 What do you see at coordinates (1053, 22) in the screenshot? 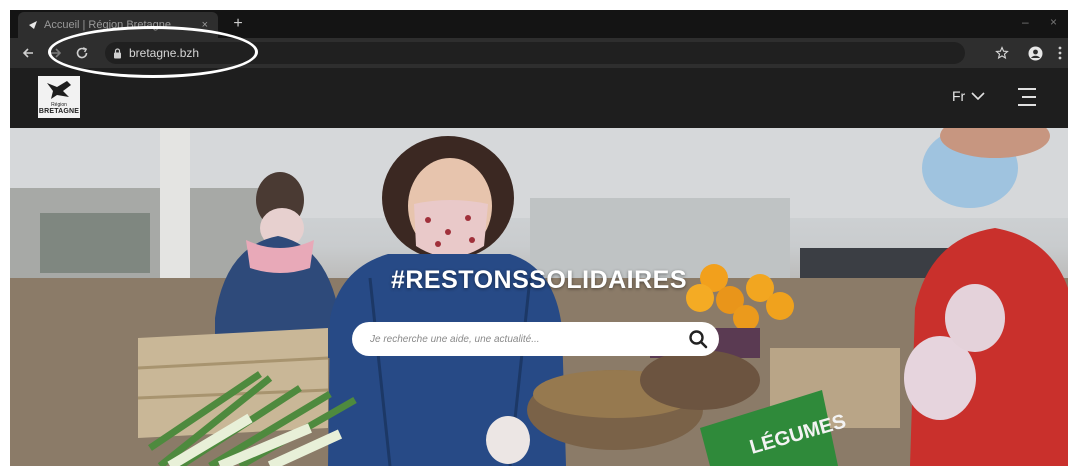
I see `close-window-icon: ×` at bounding box center [1053, 22].